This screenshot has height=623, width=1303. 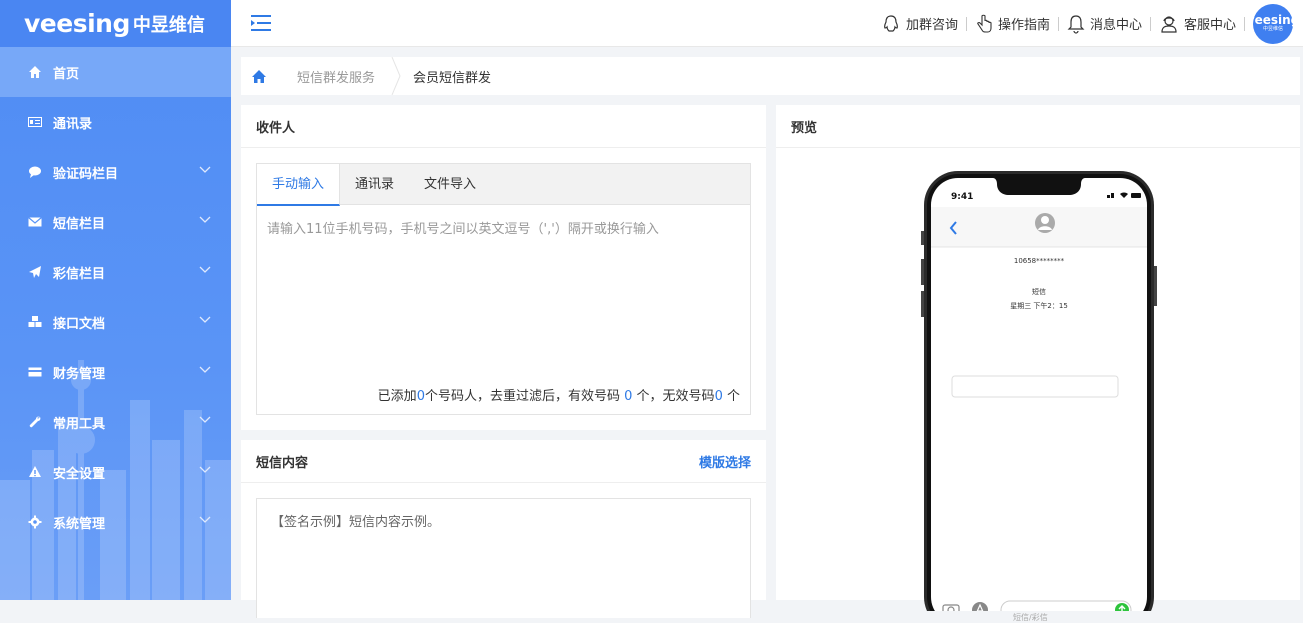 I want to click on top-actions: 加群咨询 操作指南 消息中心 客服中心 veesing 中昱维信, so click(x=1086, y=23).